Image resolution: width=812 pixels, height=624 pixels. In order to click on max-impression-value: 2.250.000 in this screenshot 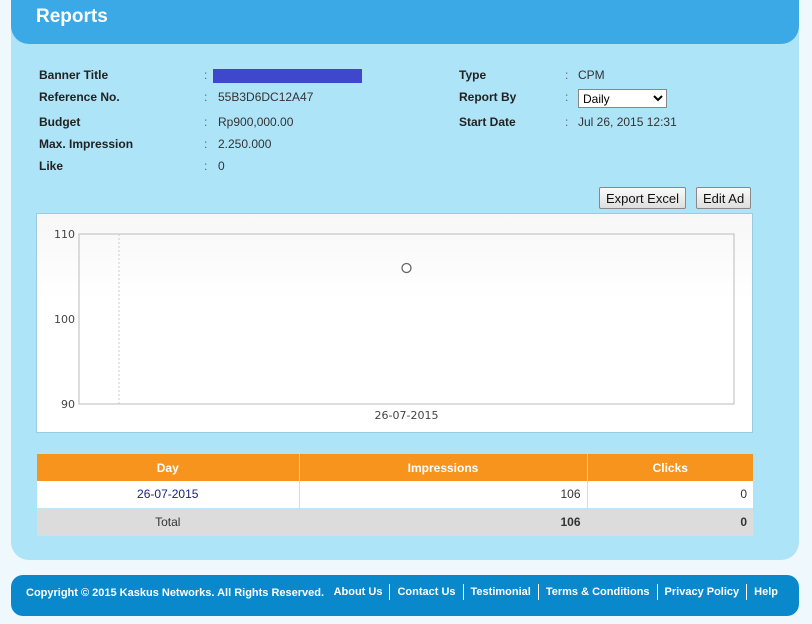, I will do `click(245, 144)`.